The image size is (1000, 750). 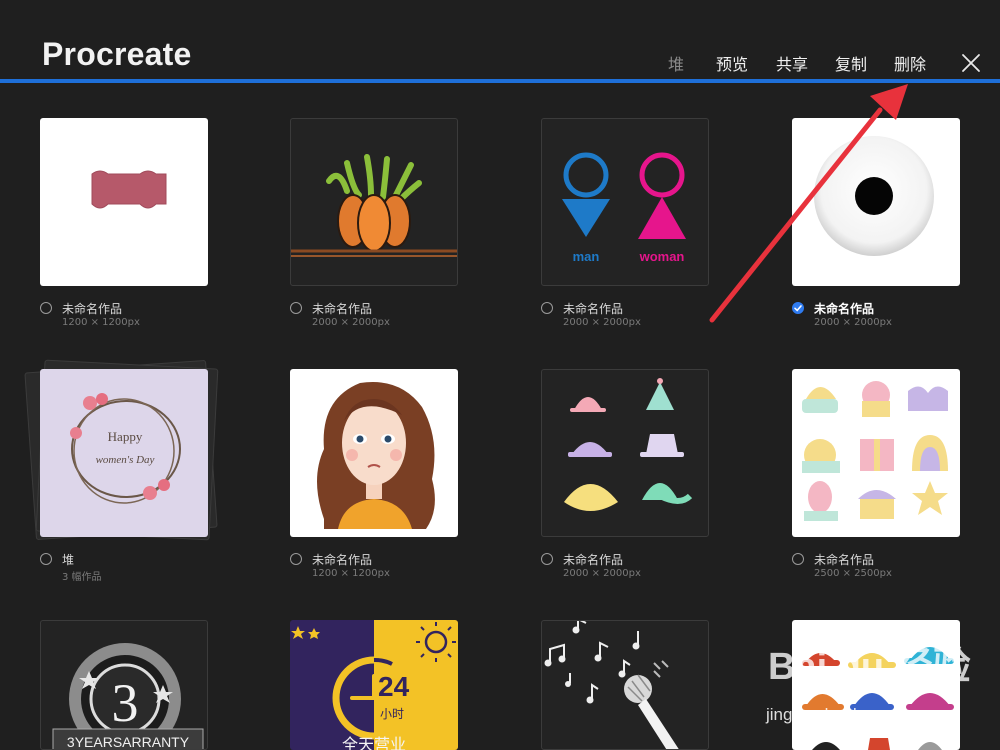 I want to click on baidu-watermark: Bai du 经验 jingyan.baidu.com, so click(x=875, y=682).